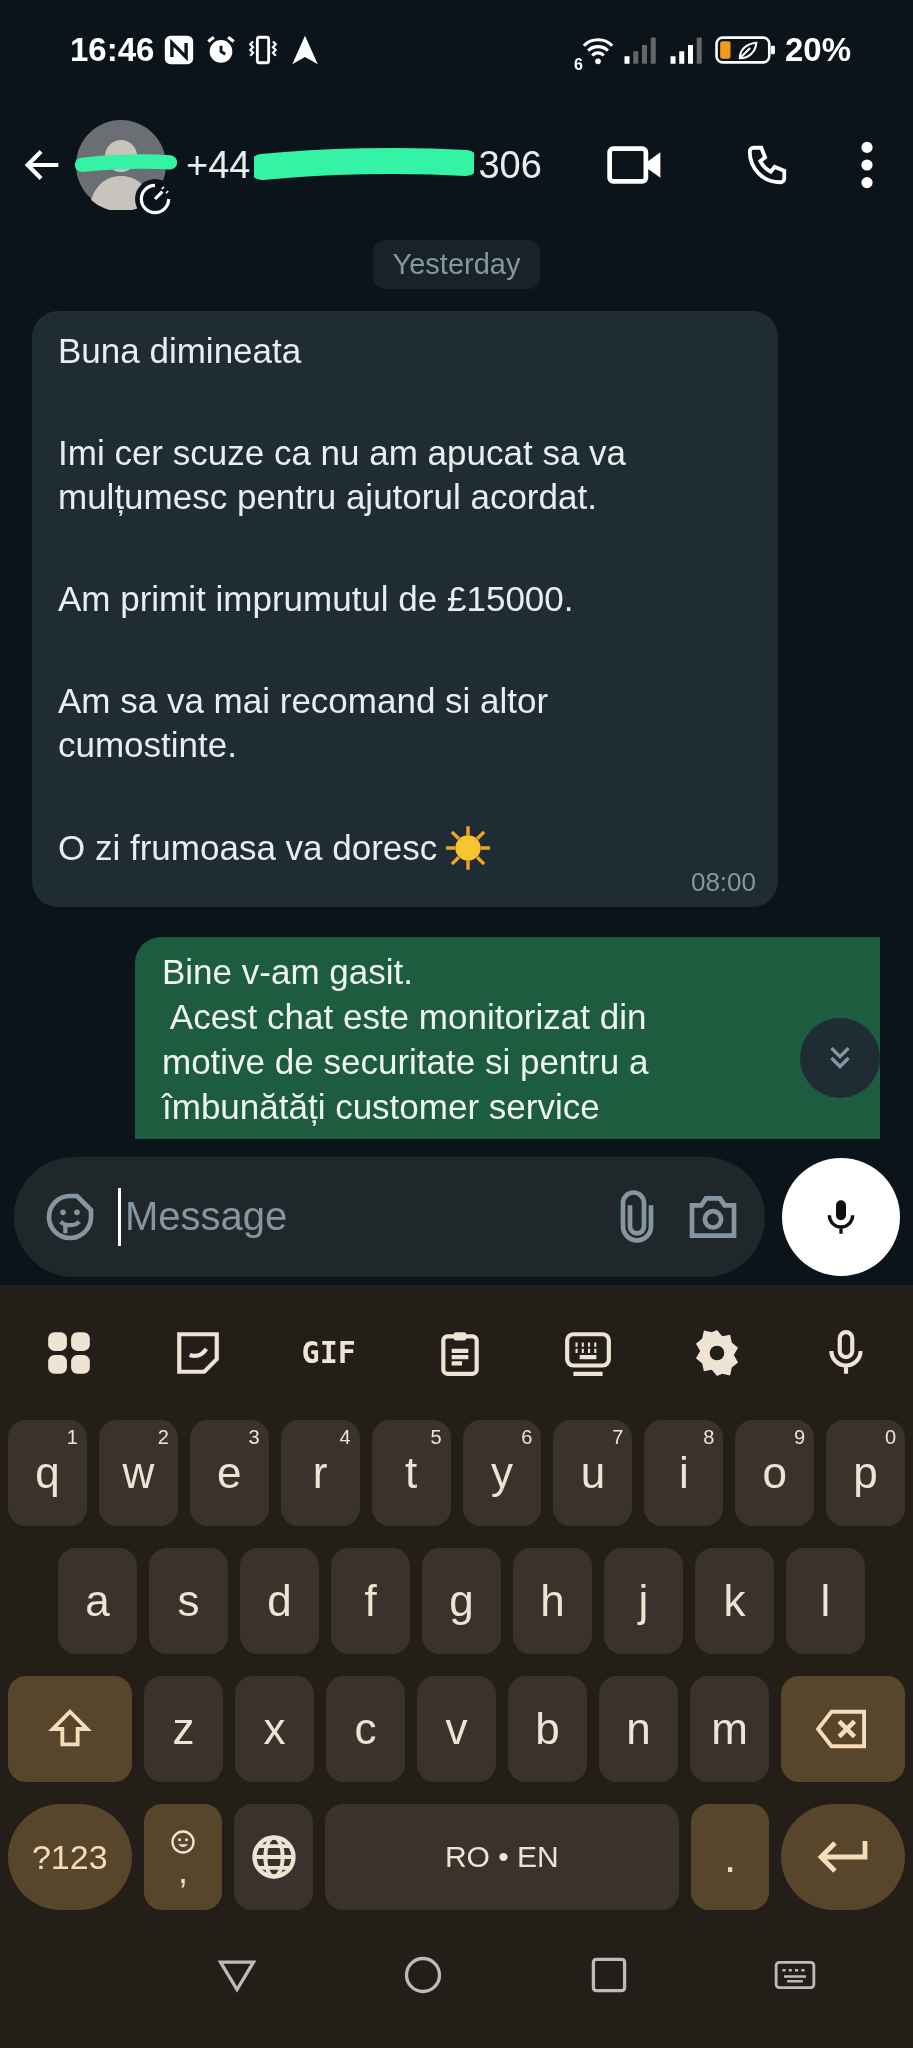  I want to click on letter-key: s, so click(188, 1601).